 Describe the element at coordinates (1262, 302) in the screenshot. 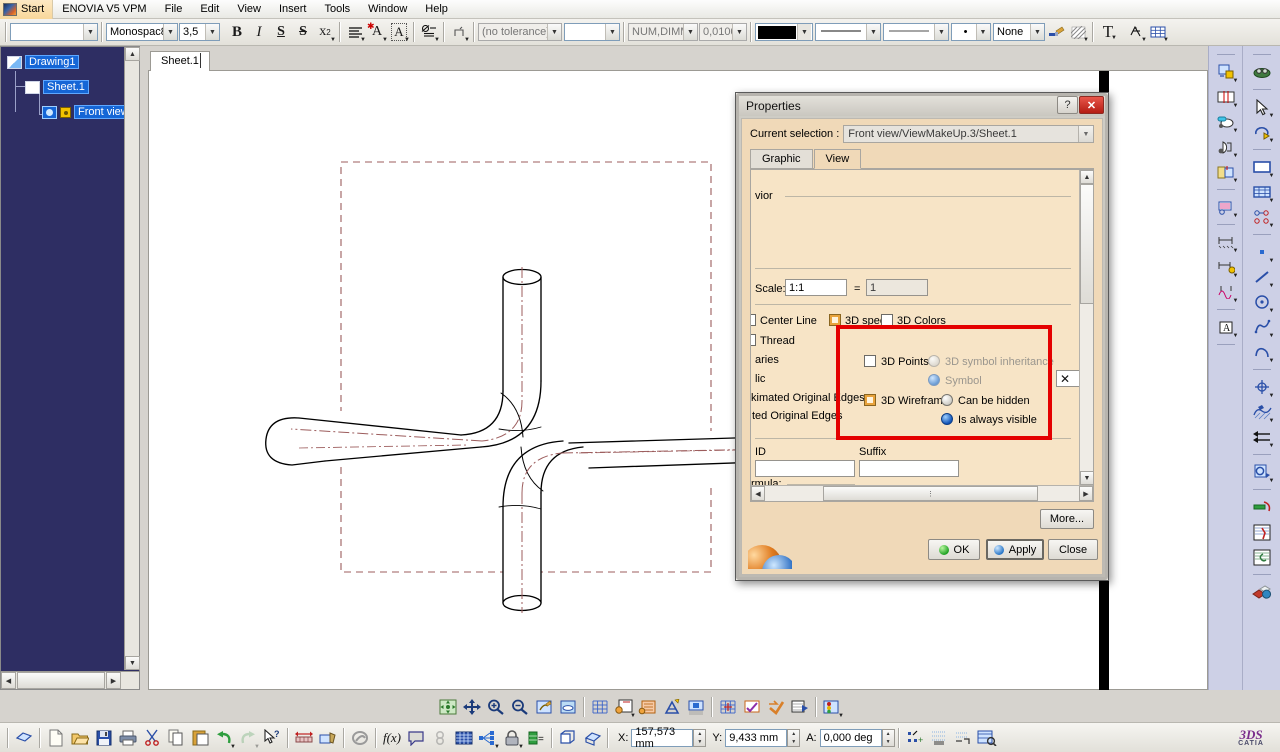

I see `circle-icon: ▼` at that location.